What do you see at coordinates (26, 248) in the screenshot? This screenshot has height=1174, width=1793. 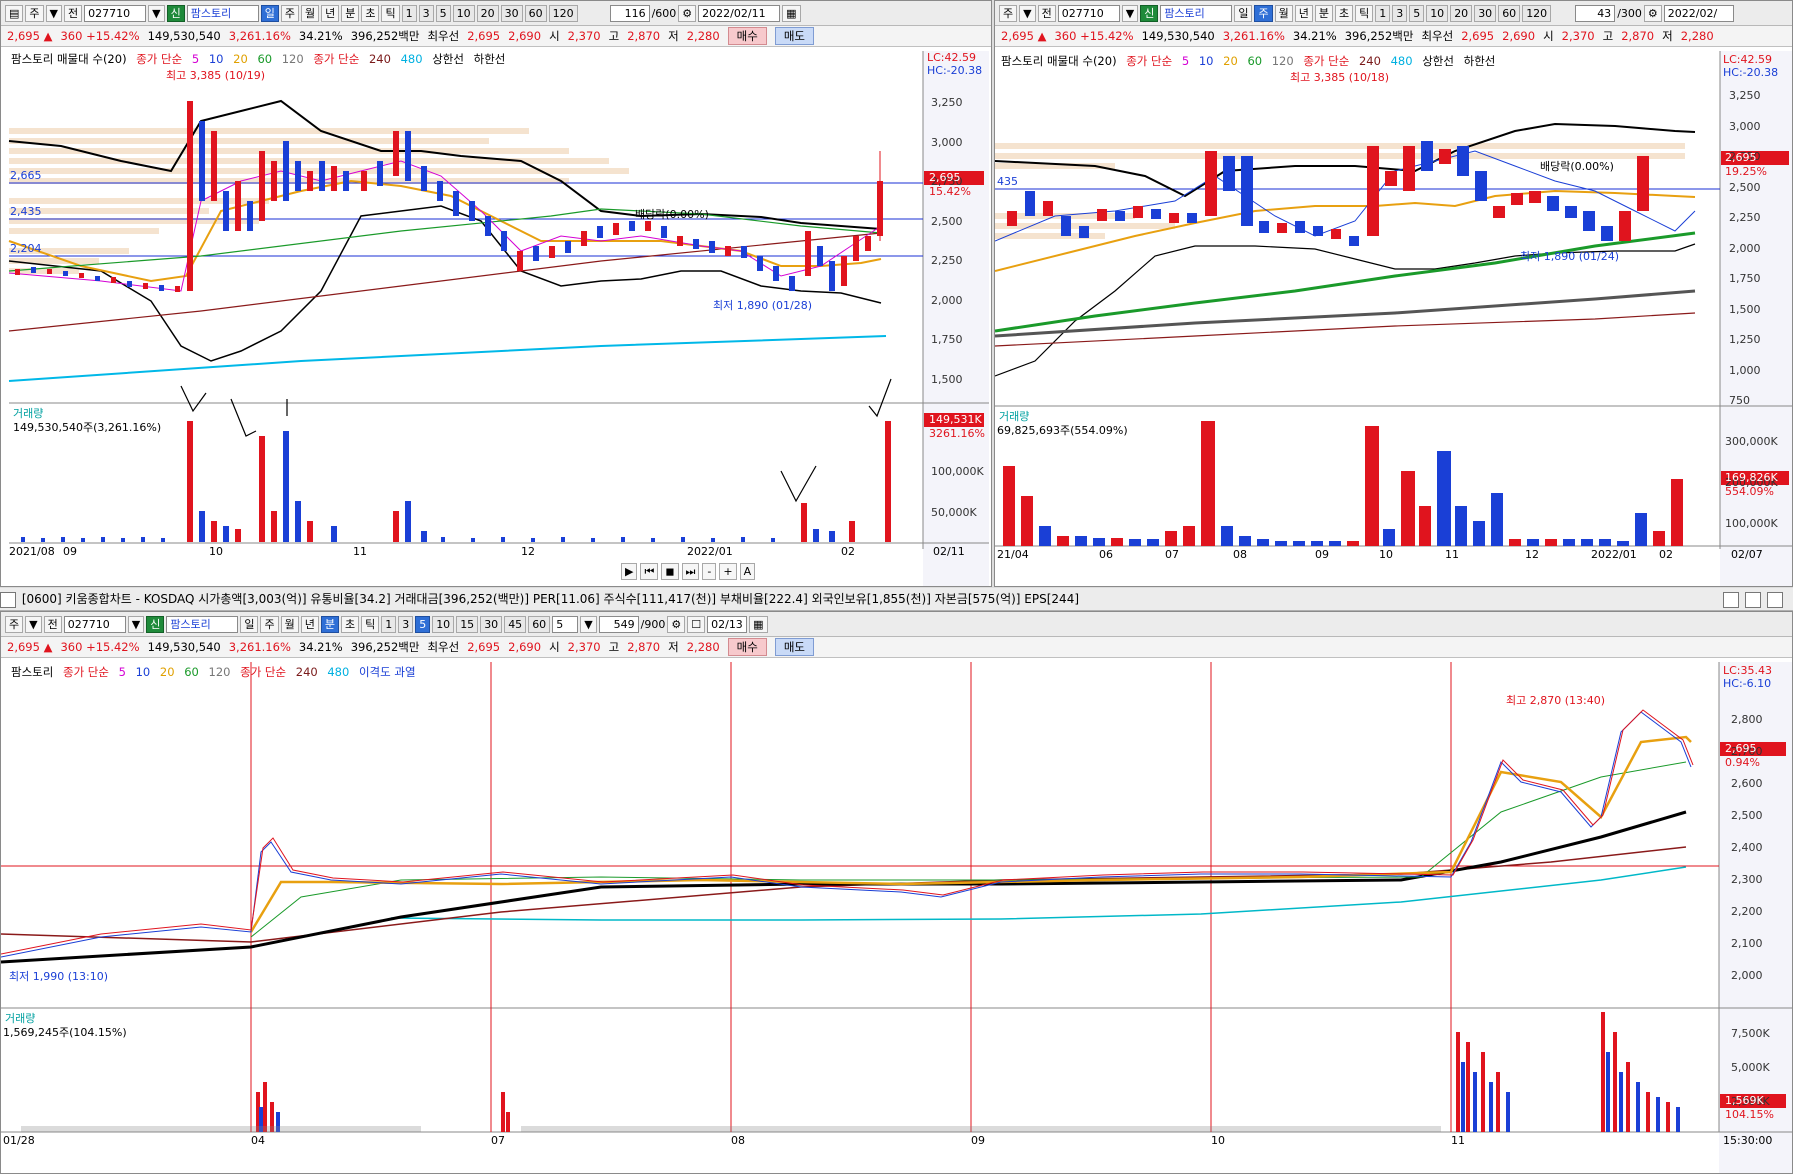 I see `level-2204: 2,204` at bounding box center [26, 248].